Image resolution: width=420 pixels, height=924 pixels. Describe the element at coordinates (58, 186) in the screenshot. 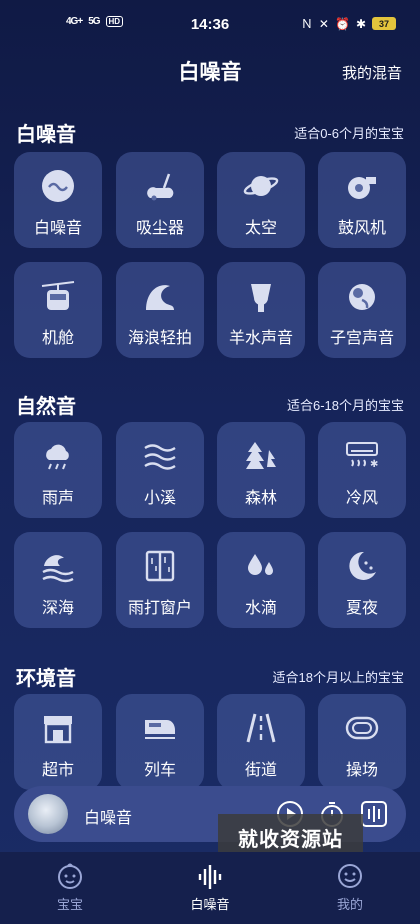

I see `wave-icon` at that location.